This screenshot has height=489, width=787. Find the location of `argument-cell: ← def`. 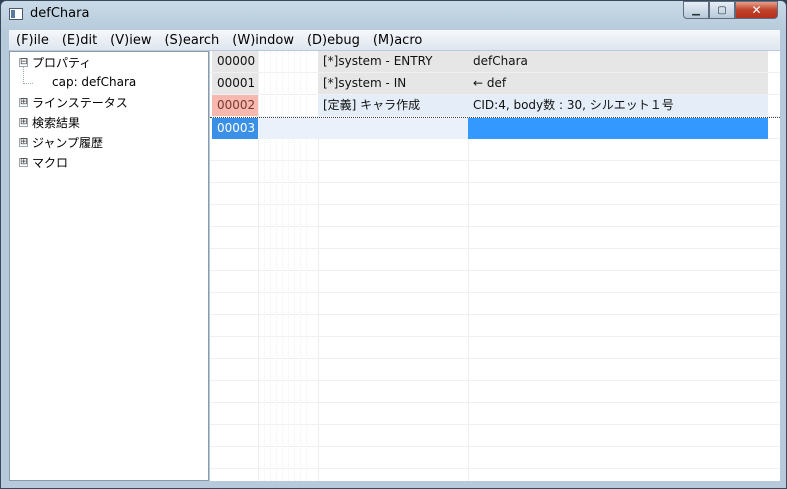

argument-cell: ← def is located at coordinates (618, 83).